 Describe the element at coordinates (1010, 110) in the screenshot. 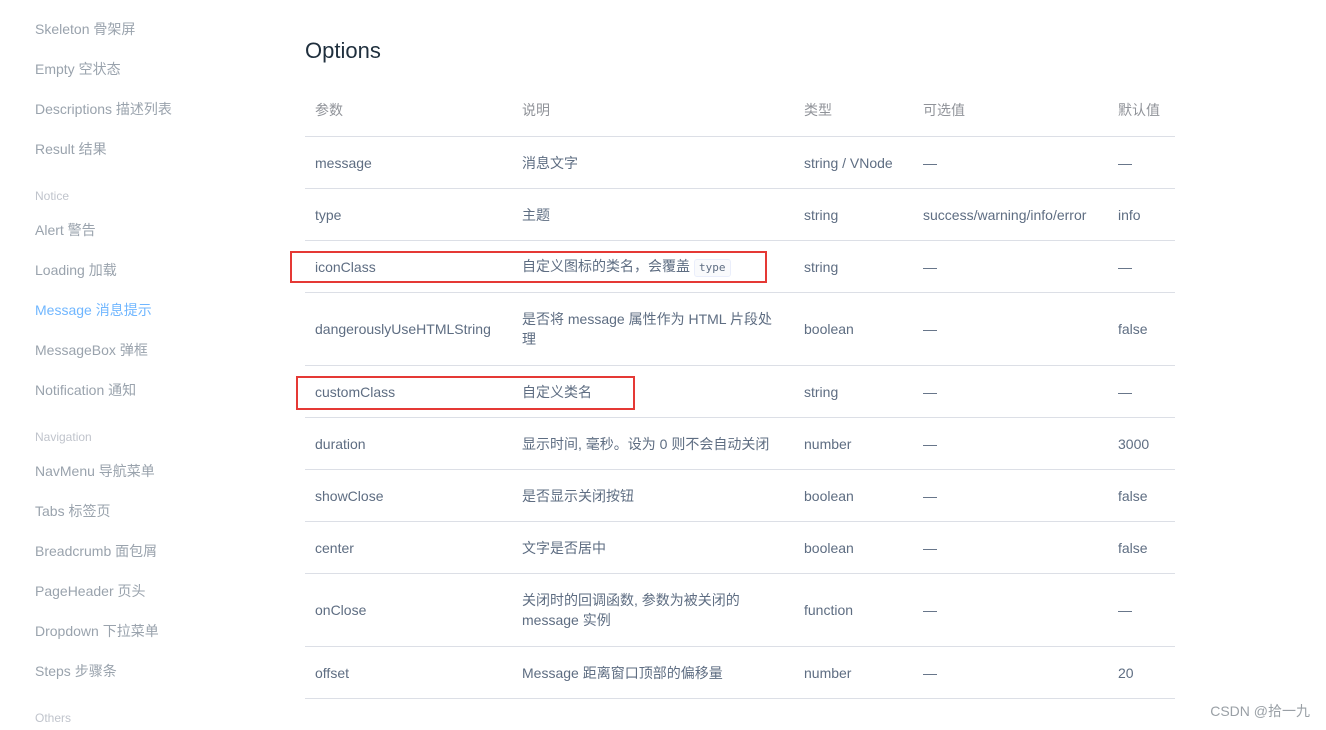

I see `header-options: 可选值` at that location.